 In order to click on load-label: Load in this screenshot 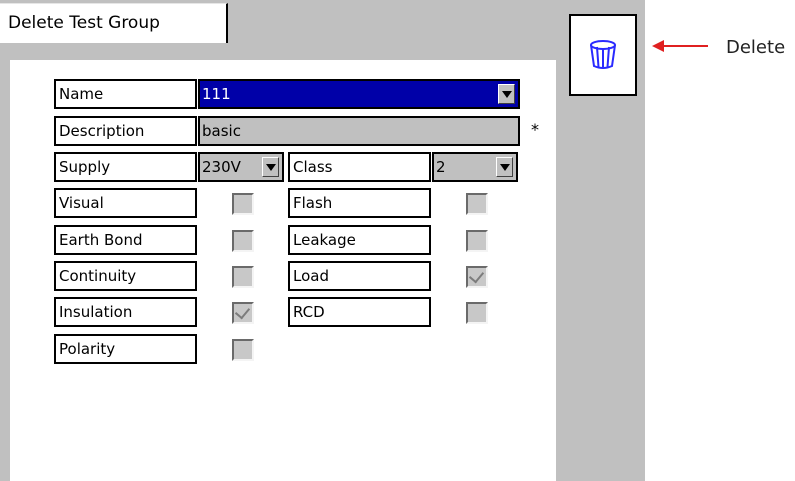, I will do `click(359, 276)`.